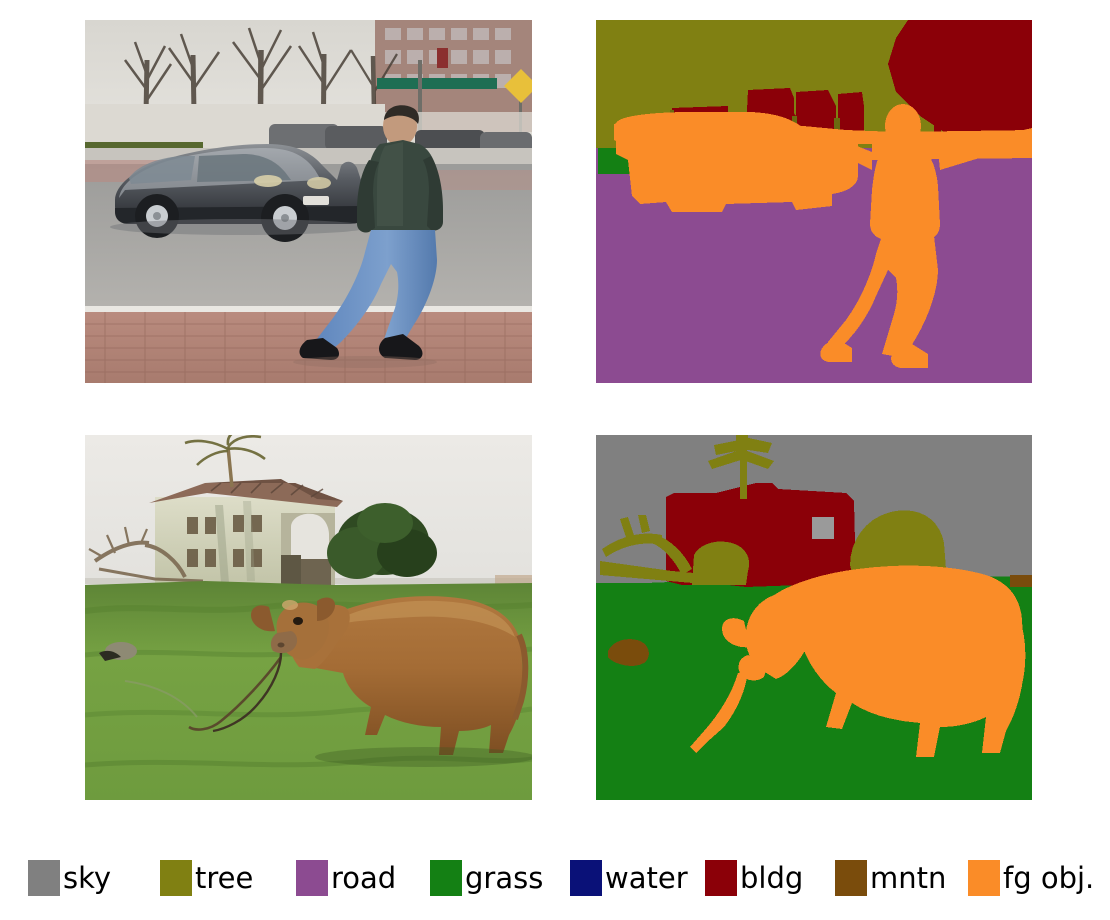 The image size is (1110, 920). I want to click on legend-label-sky: sky, so click(87, 877).